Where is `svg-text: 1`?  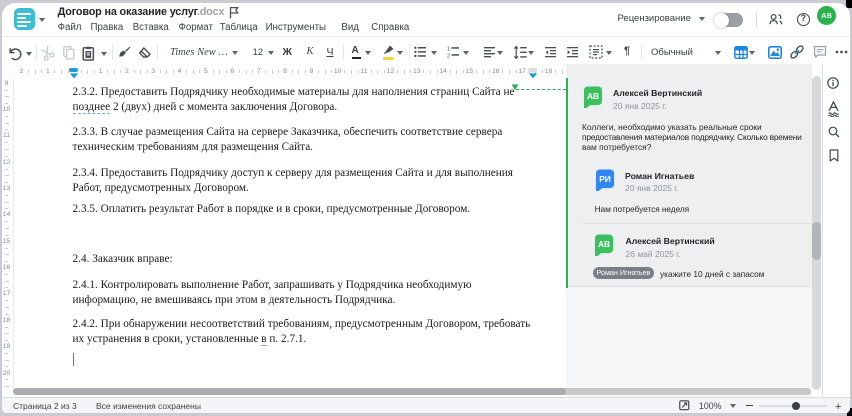 svg-text: 1 is located at coordinates (448, 50).